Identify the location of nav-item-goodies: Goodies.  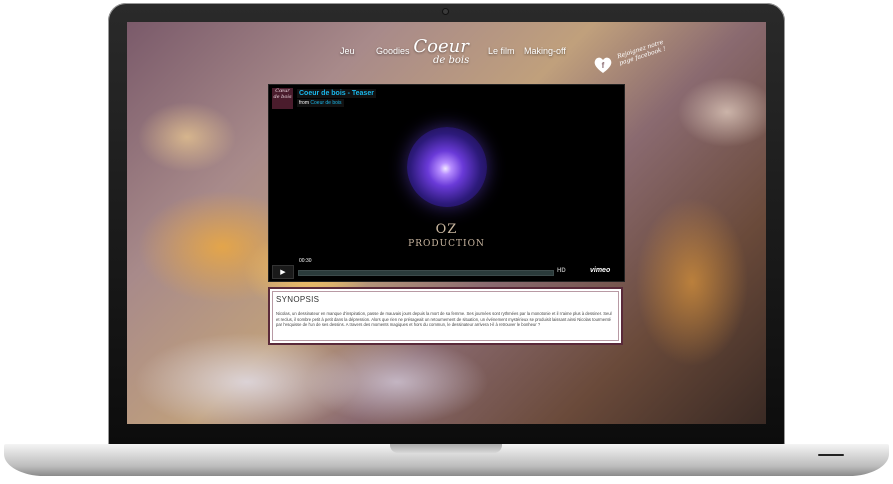
(393, 51).